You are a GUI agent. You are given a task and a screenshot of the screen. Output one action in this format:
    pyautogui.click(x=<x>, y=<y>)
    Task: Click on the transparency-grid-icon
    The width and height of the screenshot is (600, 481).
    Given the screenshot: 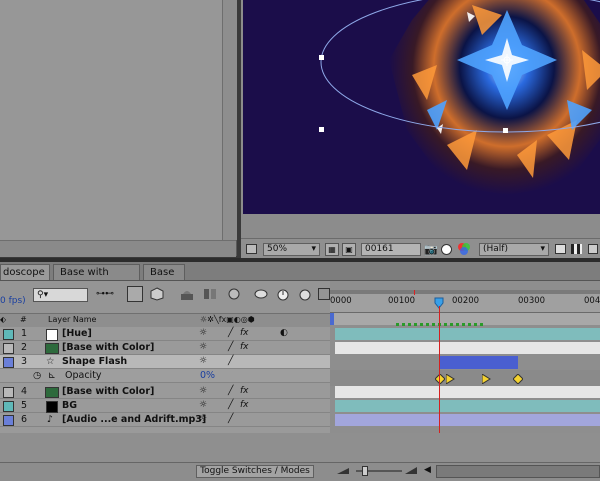 What is the action you would take?
    pyautogui.click(x=576, y=249)
    